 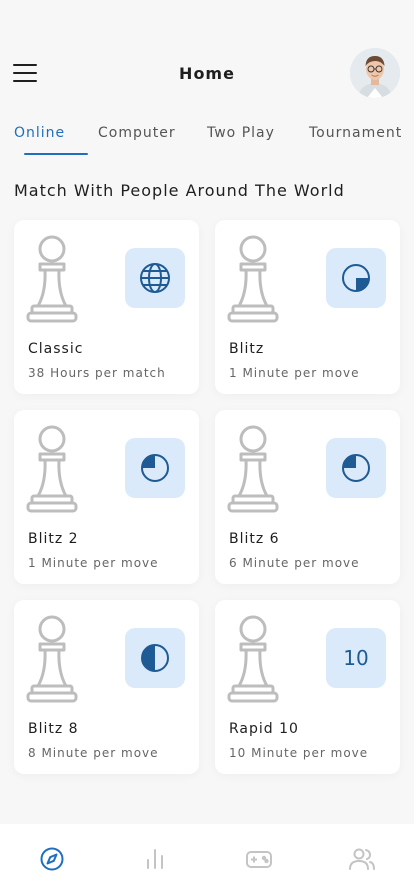 I want to click on bottom-nav, so click(x=207, y=860).